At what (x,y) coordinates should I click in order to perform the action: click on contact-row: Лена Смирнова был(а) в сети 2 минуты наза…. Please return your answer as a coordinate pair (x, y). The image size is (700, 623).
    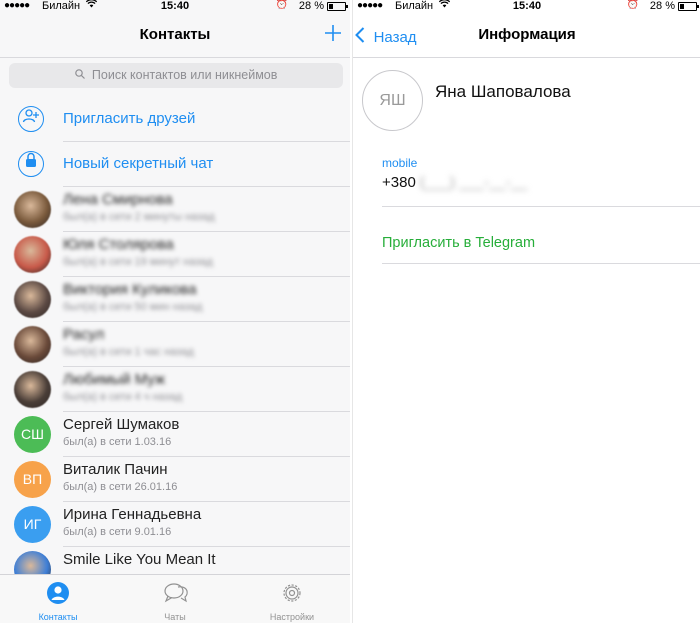
    Looking at the image, I should click on (175, 209).